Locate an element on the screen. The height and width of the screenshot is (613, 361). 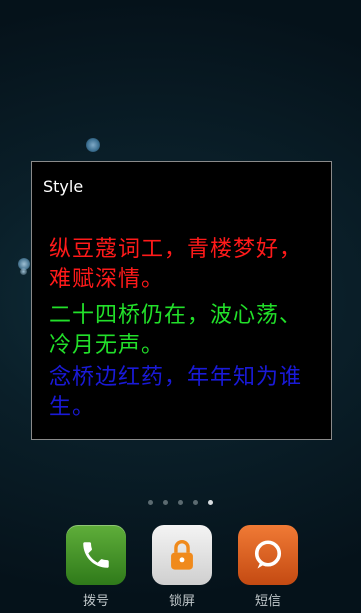
dock-label-messages: 短信 is located at coordinates (267, 601).